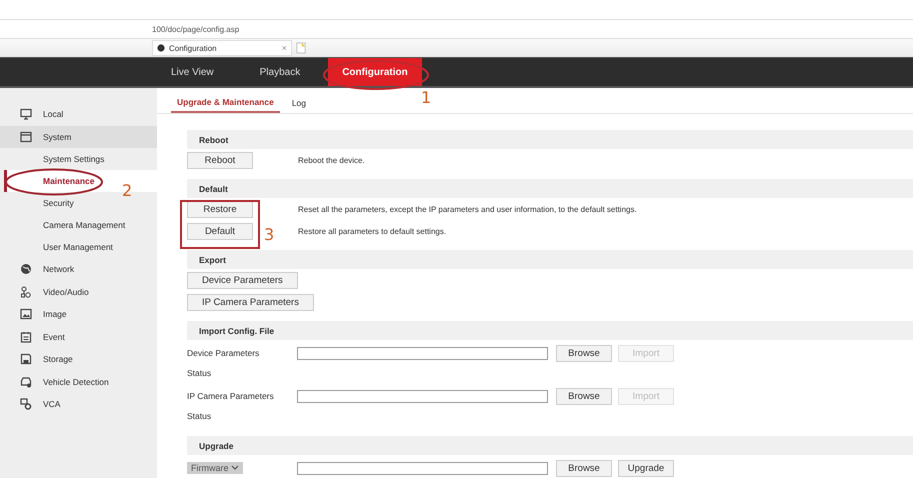 The width and height of the screenshot is (913, 478). Describe the element at coordinates (220, 231) in the screenshot. I see `action-button: Default` at that location.